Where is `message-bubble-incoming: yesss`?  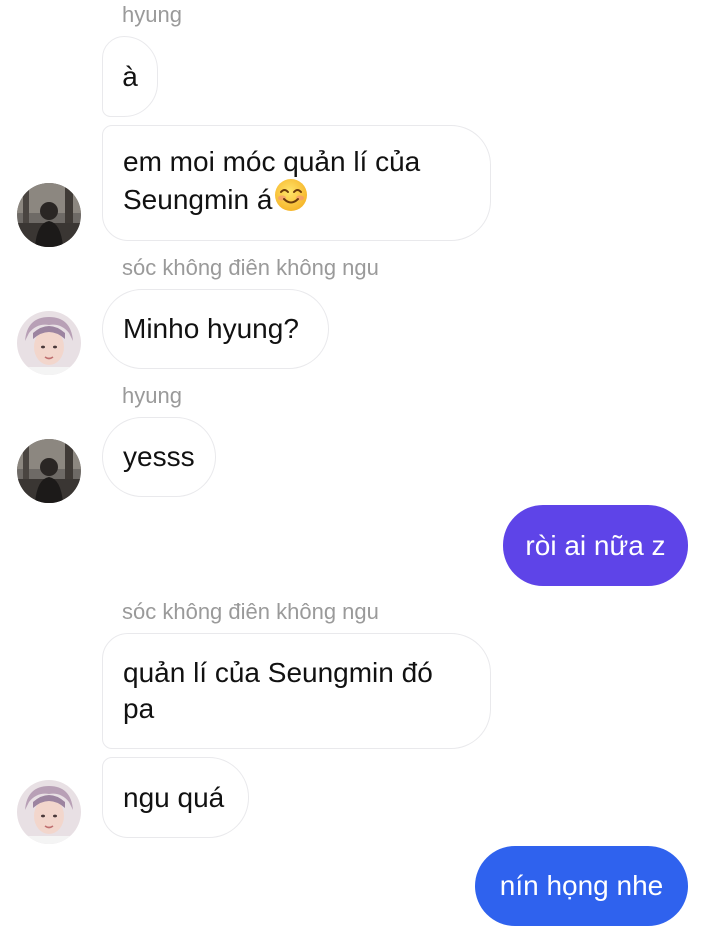
message-bubble-incoming: yesss is located at coordinates (159, 457).